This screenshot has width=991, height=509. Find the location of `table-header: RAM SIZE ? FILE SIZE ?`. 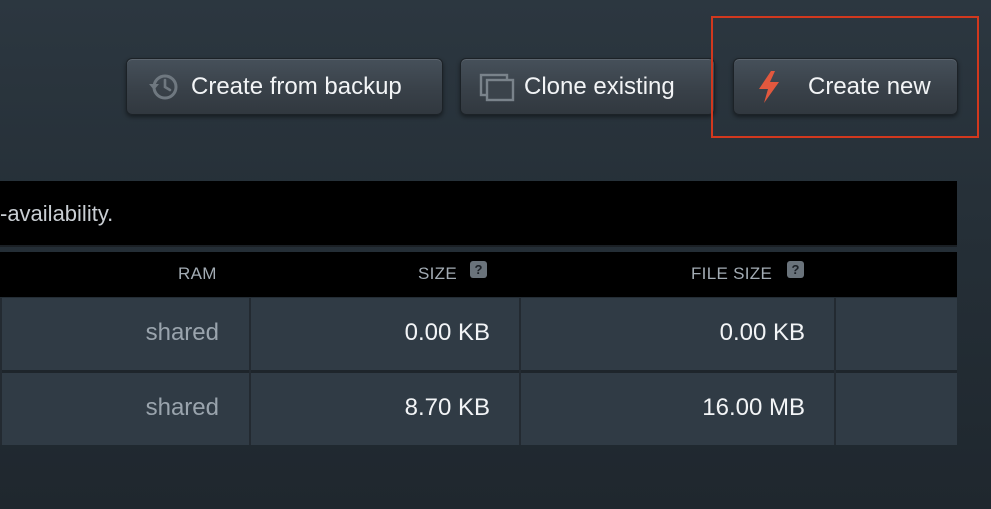

table-header: RAM SIZE ? FILE SIZE ? is located at coordinates (478, 274).